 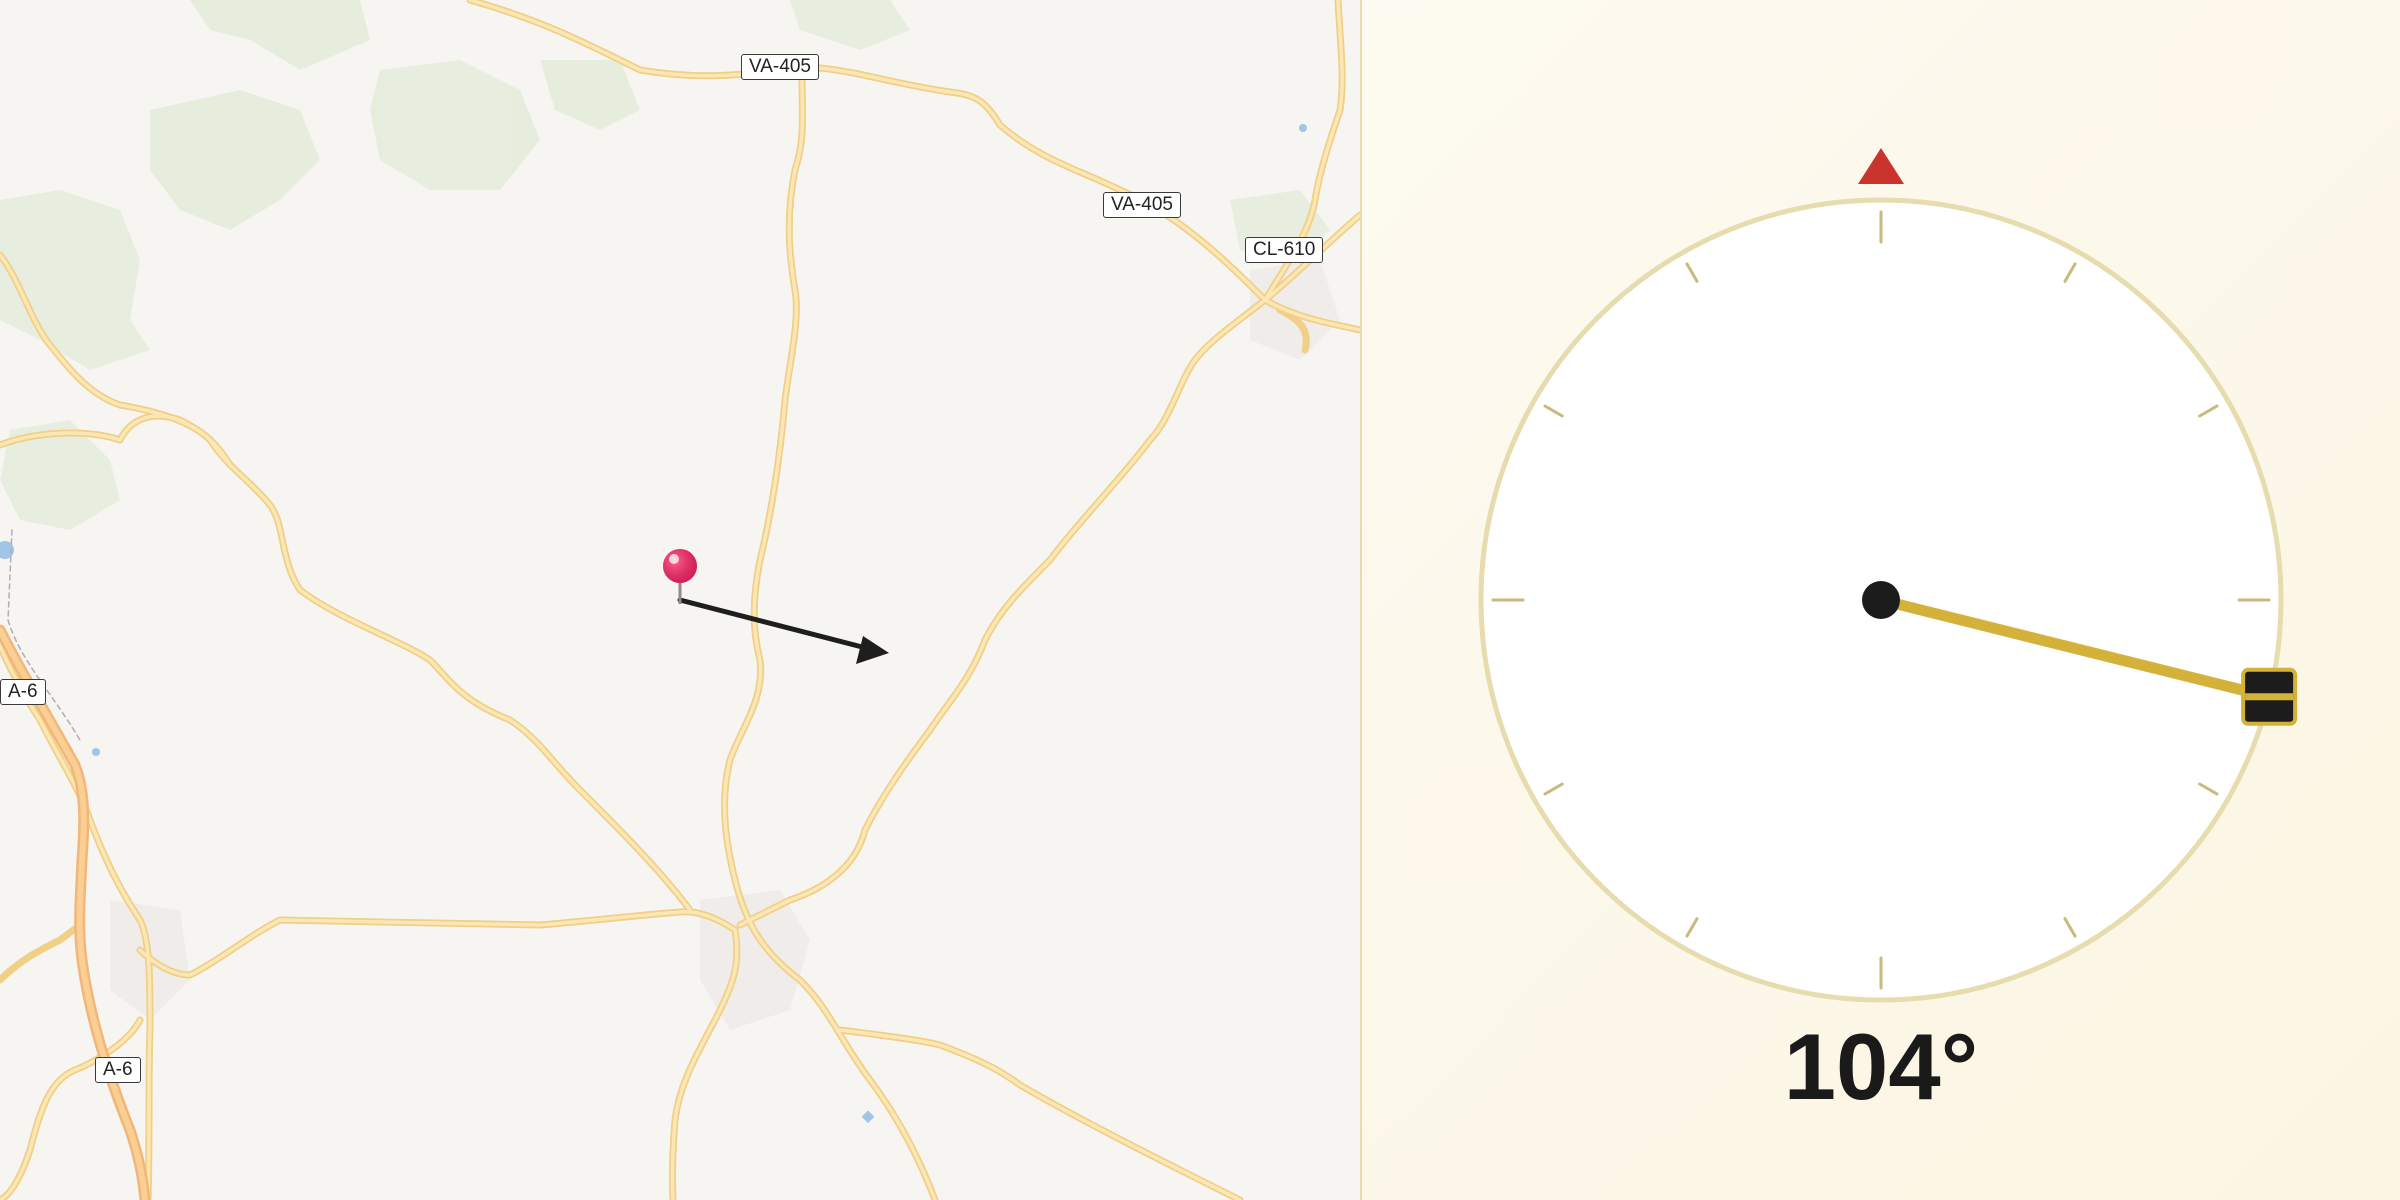 I want to click on heading-readout: 104°, so click(x=1881, y=1066).